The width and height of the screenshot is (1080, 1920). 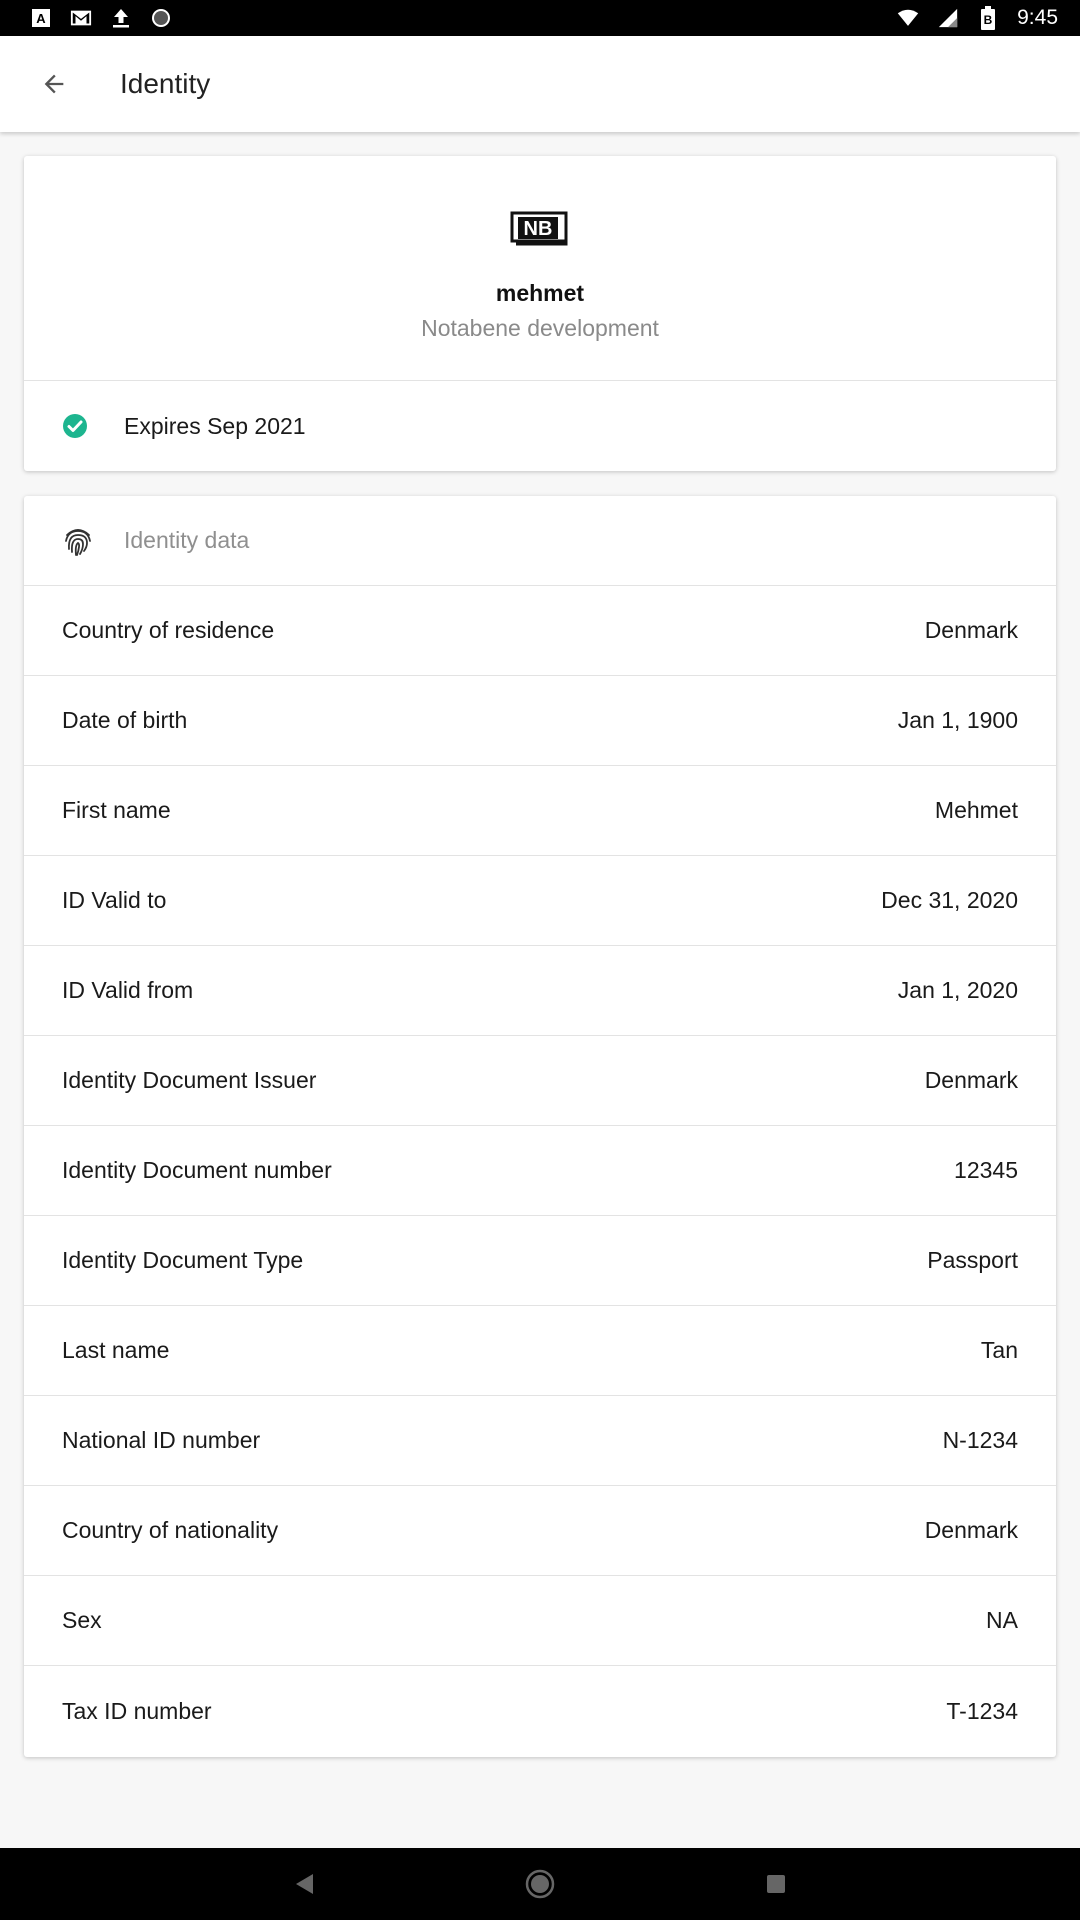 I want to click on row-value: Dec 31, 2020, so click(x=949, y=900).